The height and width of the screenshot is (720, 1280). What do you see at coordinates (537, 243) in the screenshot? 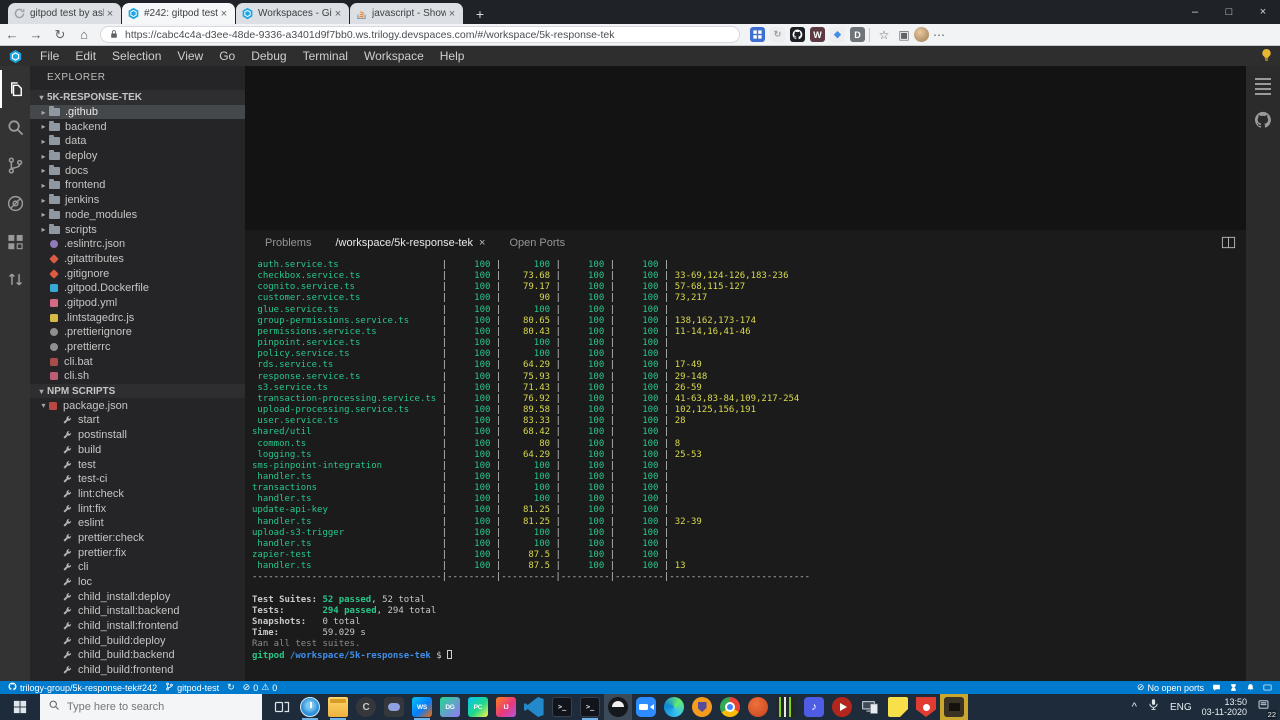
I see `panel-tab: Open Ports` at bounding box center [537, 243].